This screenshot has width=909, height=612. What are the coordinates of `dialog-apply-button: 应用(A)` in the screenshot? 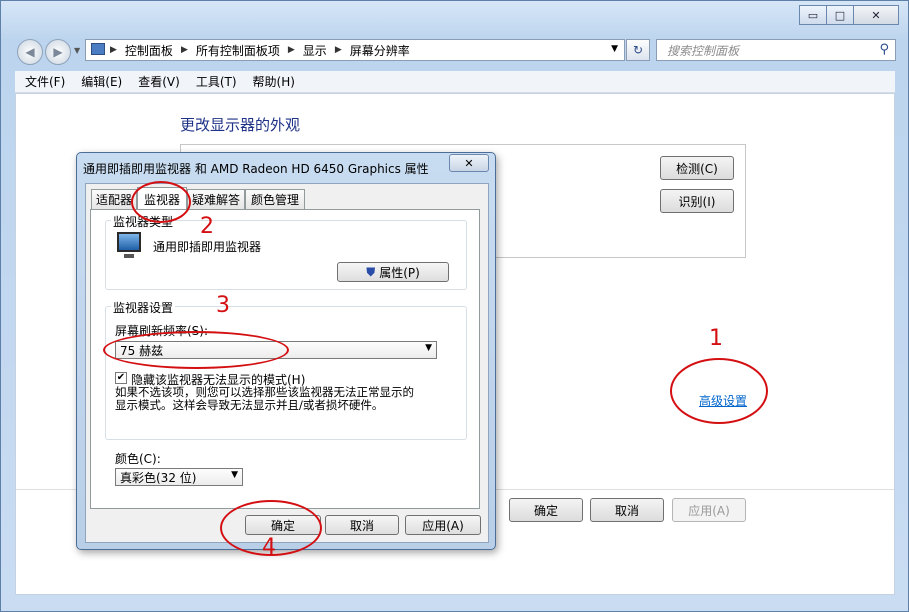 It's located at (443, 525).